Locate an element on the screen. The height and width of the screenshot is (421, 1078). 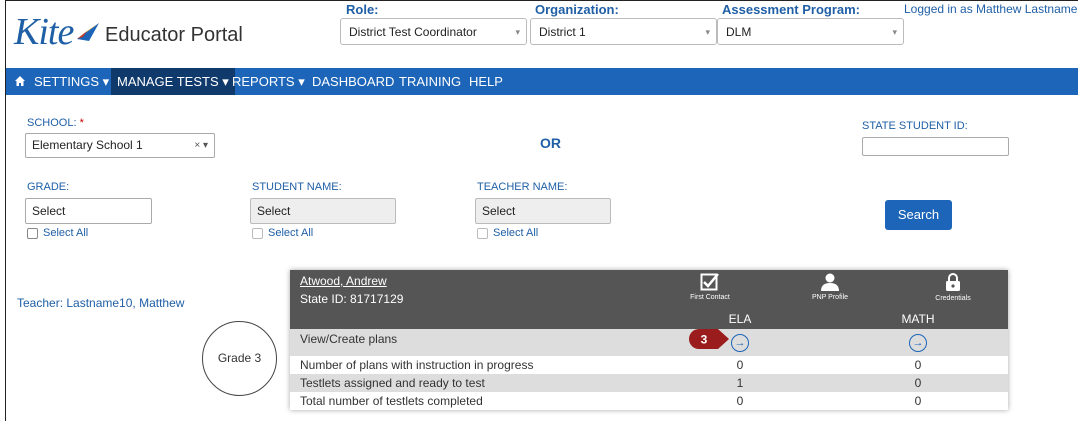
first-contact-button: First Contact is located at coordinates (710, 287).